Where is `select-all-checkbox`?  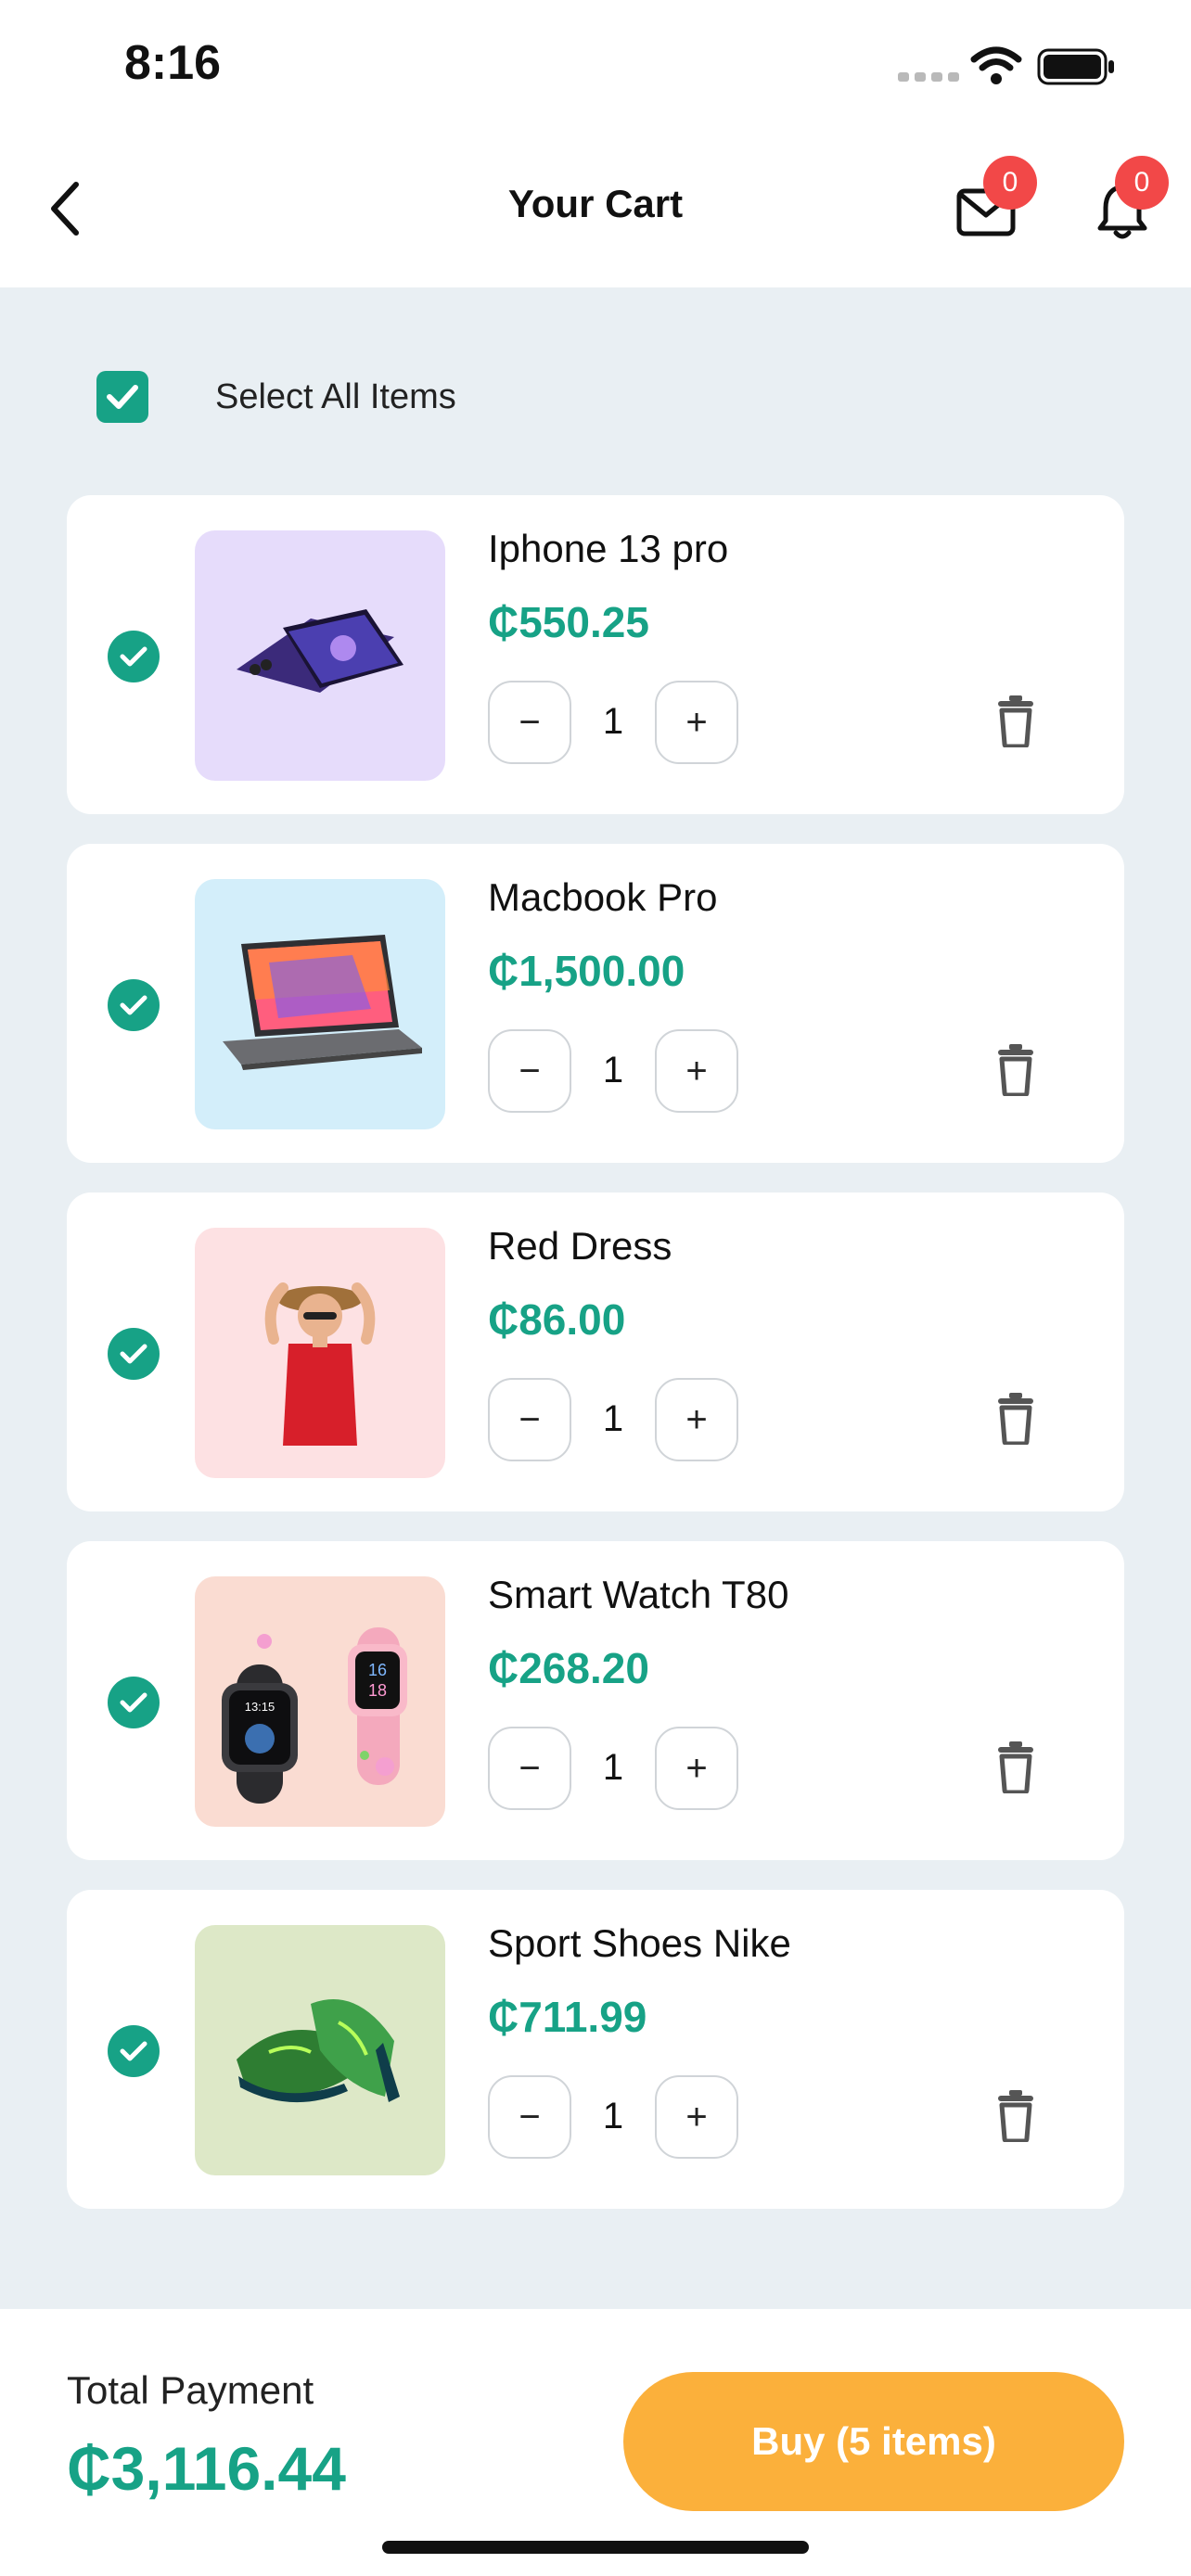 select-all-checkbox is located at coordinates (122, 397).